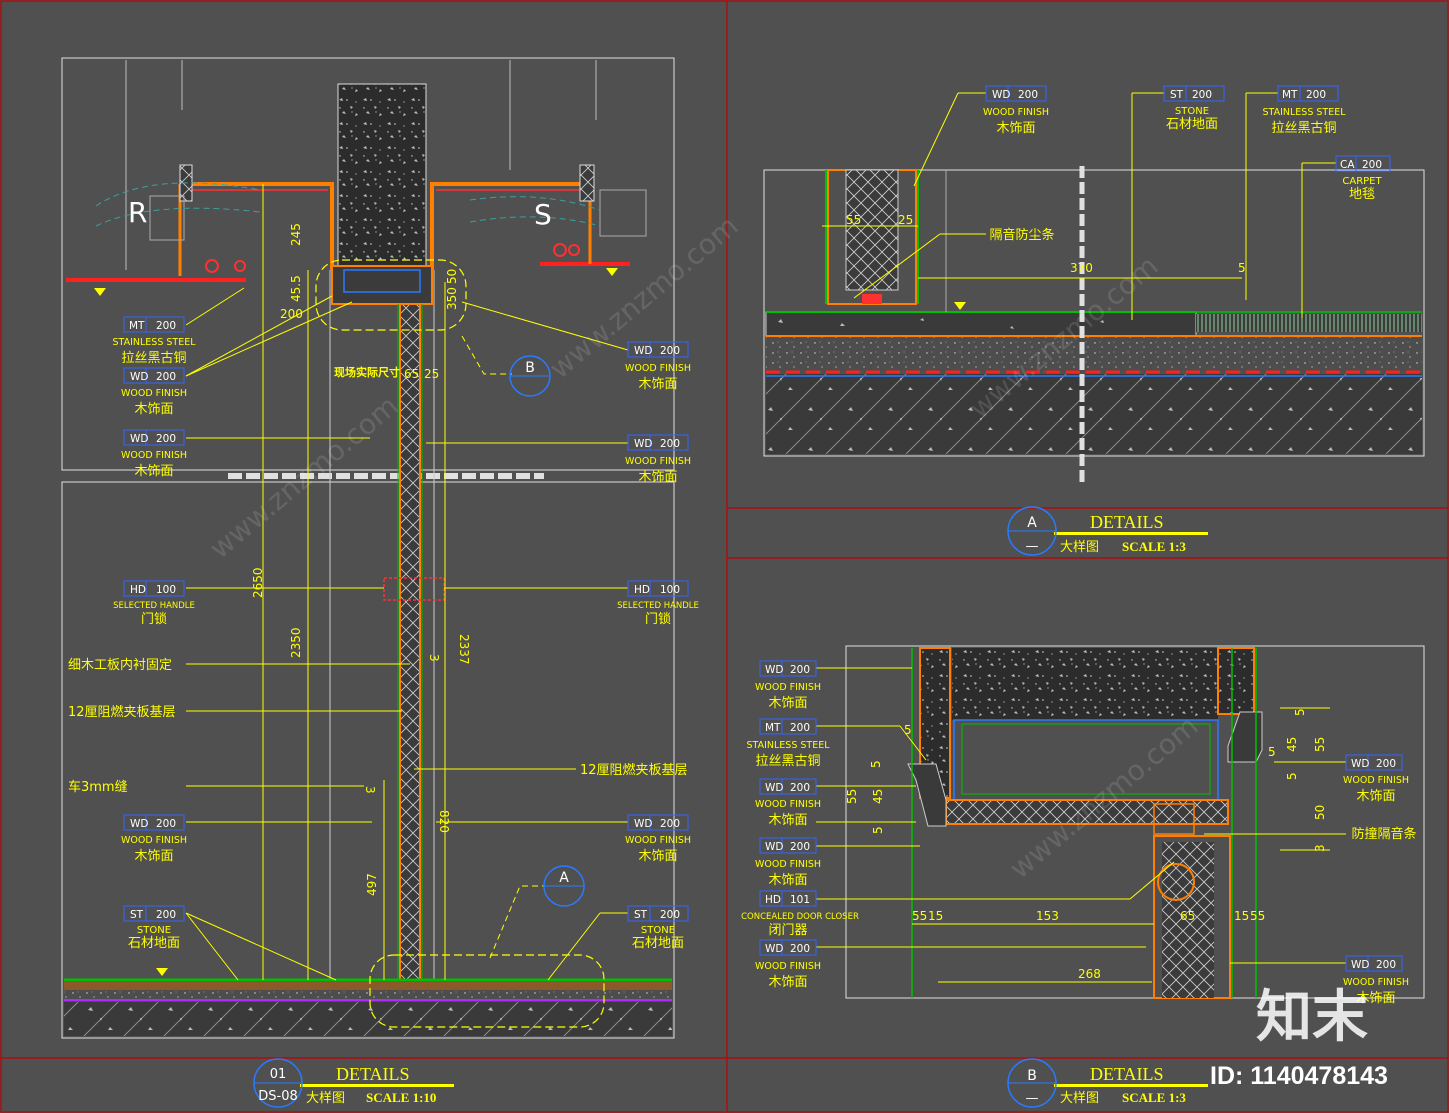 The image size is (1449, 1113). I want to click on label-en: STONE, so click(1192, 111).